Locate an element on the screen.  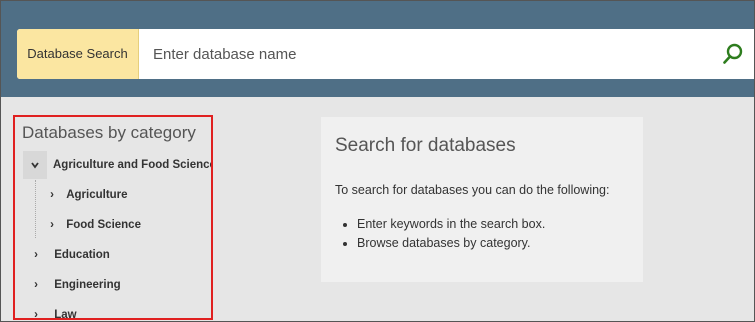
category-education: › Education is located at coordinates (69, 255).